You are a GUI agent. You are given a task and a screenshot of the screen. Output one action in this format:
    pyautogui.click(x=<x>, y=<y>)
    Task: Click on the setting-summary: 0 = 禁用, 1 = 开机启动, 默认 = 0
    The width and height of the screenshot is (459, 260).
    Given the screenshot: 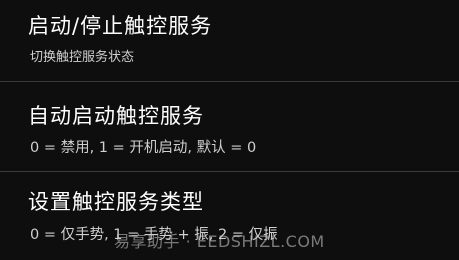 What is the action you would take?
    pyautogui.click(x=143, y=148)
    